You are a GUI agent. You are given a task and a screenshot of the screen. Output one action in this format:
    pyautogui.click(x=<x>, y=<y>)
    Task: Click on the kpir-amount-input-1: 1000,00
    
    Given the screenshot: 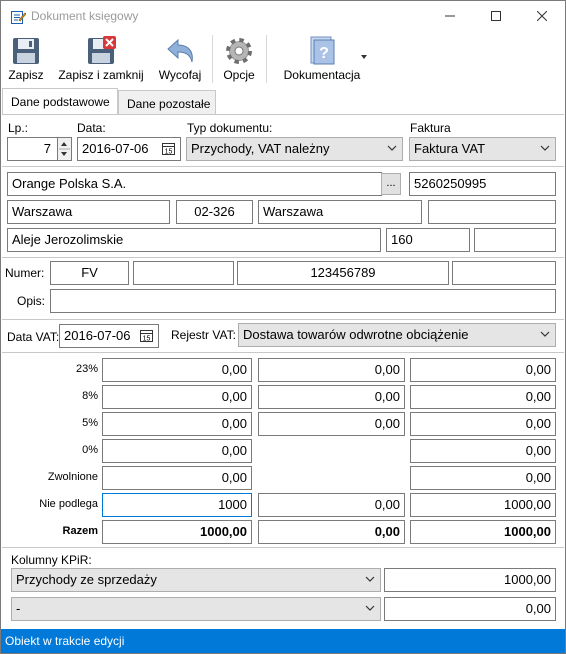 What is the action you would take?
    pyautogui.click(x=470, y=580)
    